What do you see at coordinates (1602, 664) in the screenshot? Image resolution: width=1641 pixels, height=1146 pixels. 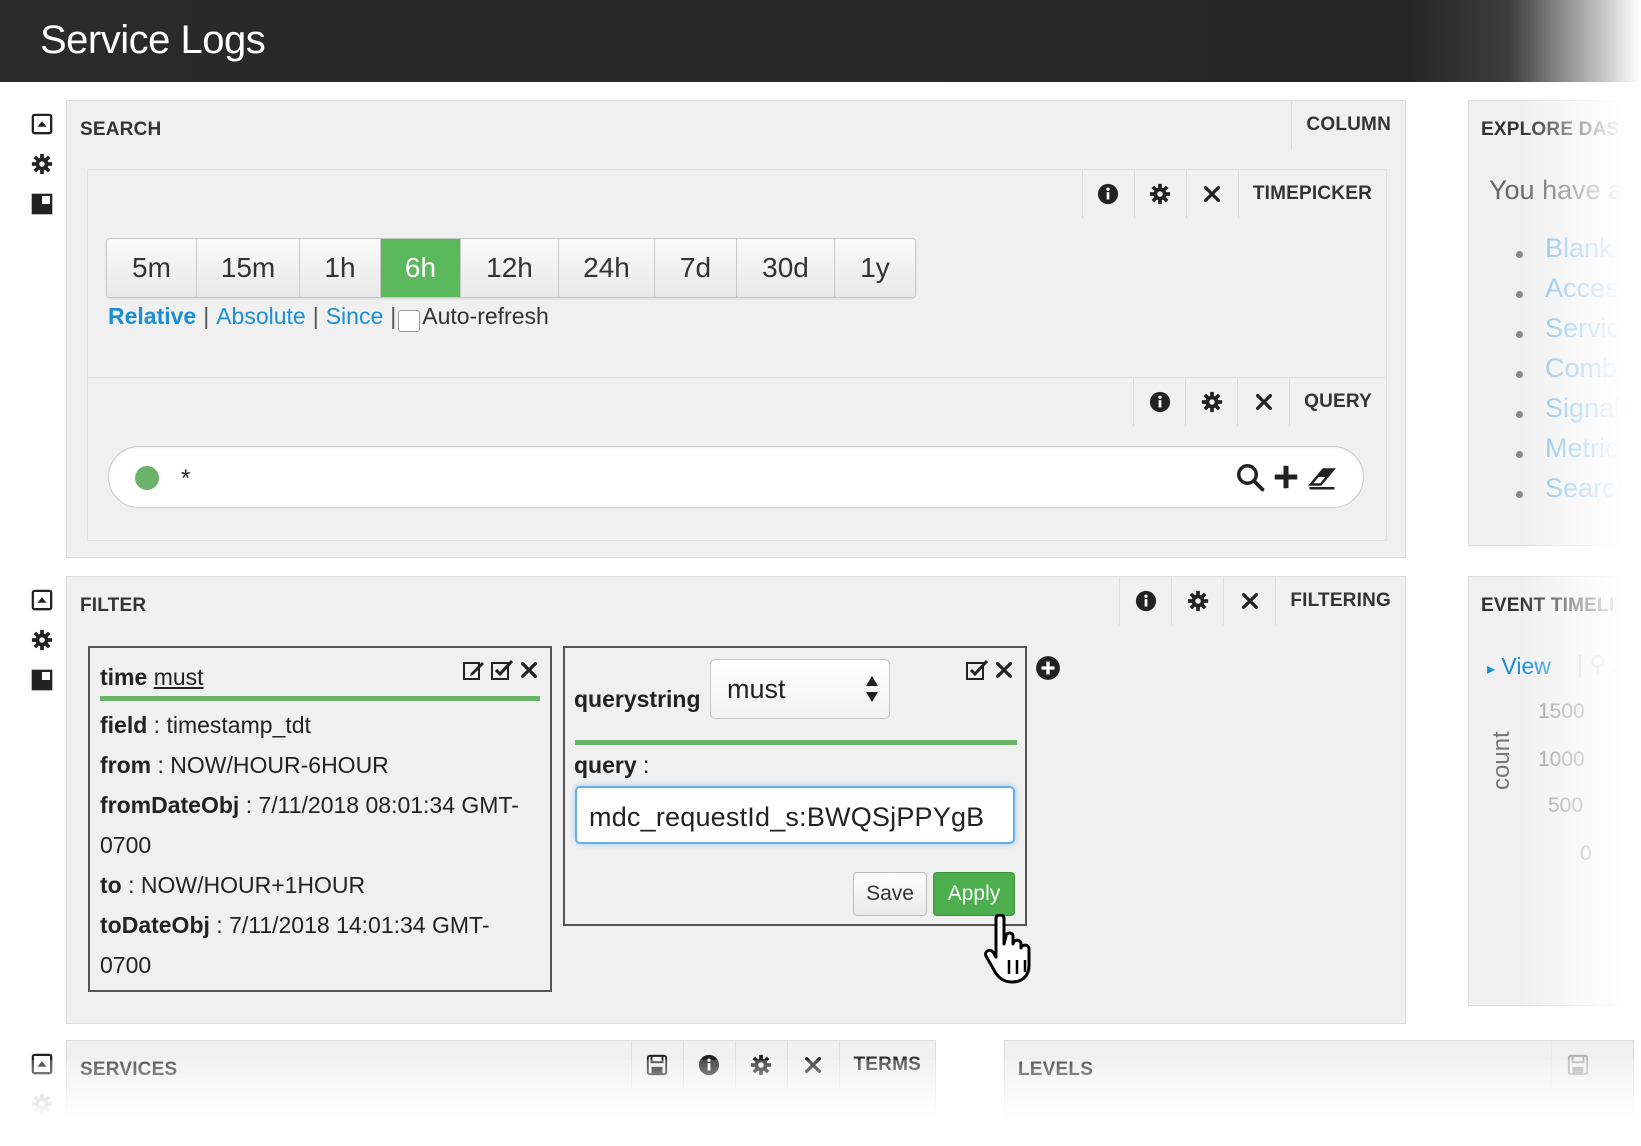 I see `zoom-link: | ⚲ Z` at bounding box center [1602, 664].